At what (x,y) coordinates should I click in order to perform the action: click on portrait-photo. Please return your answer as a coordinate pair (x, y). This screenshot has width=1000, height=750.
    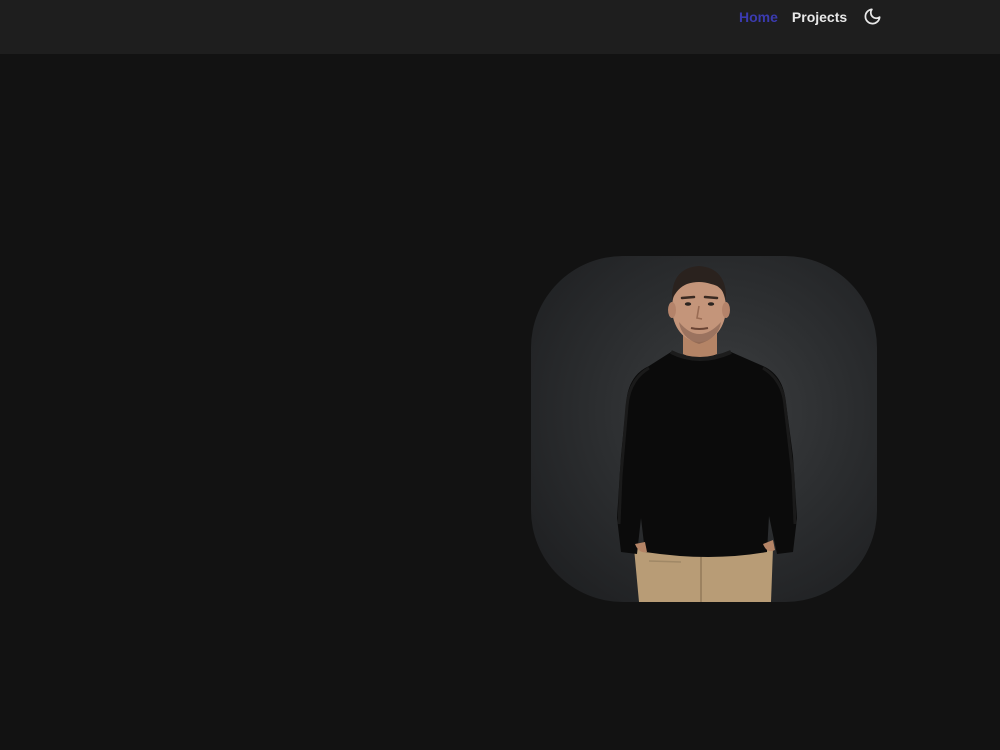
    Looking at the image, I should click on (707, 434).